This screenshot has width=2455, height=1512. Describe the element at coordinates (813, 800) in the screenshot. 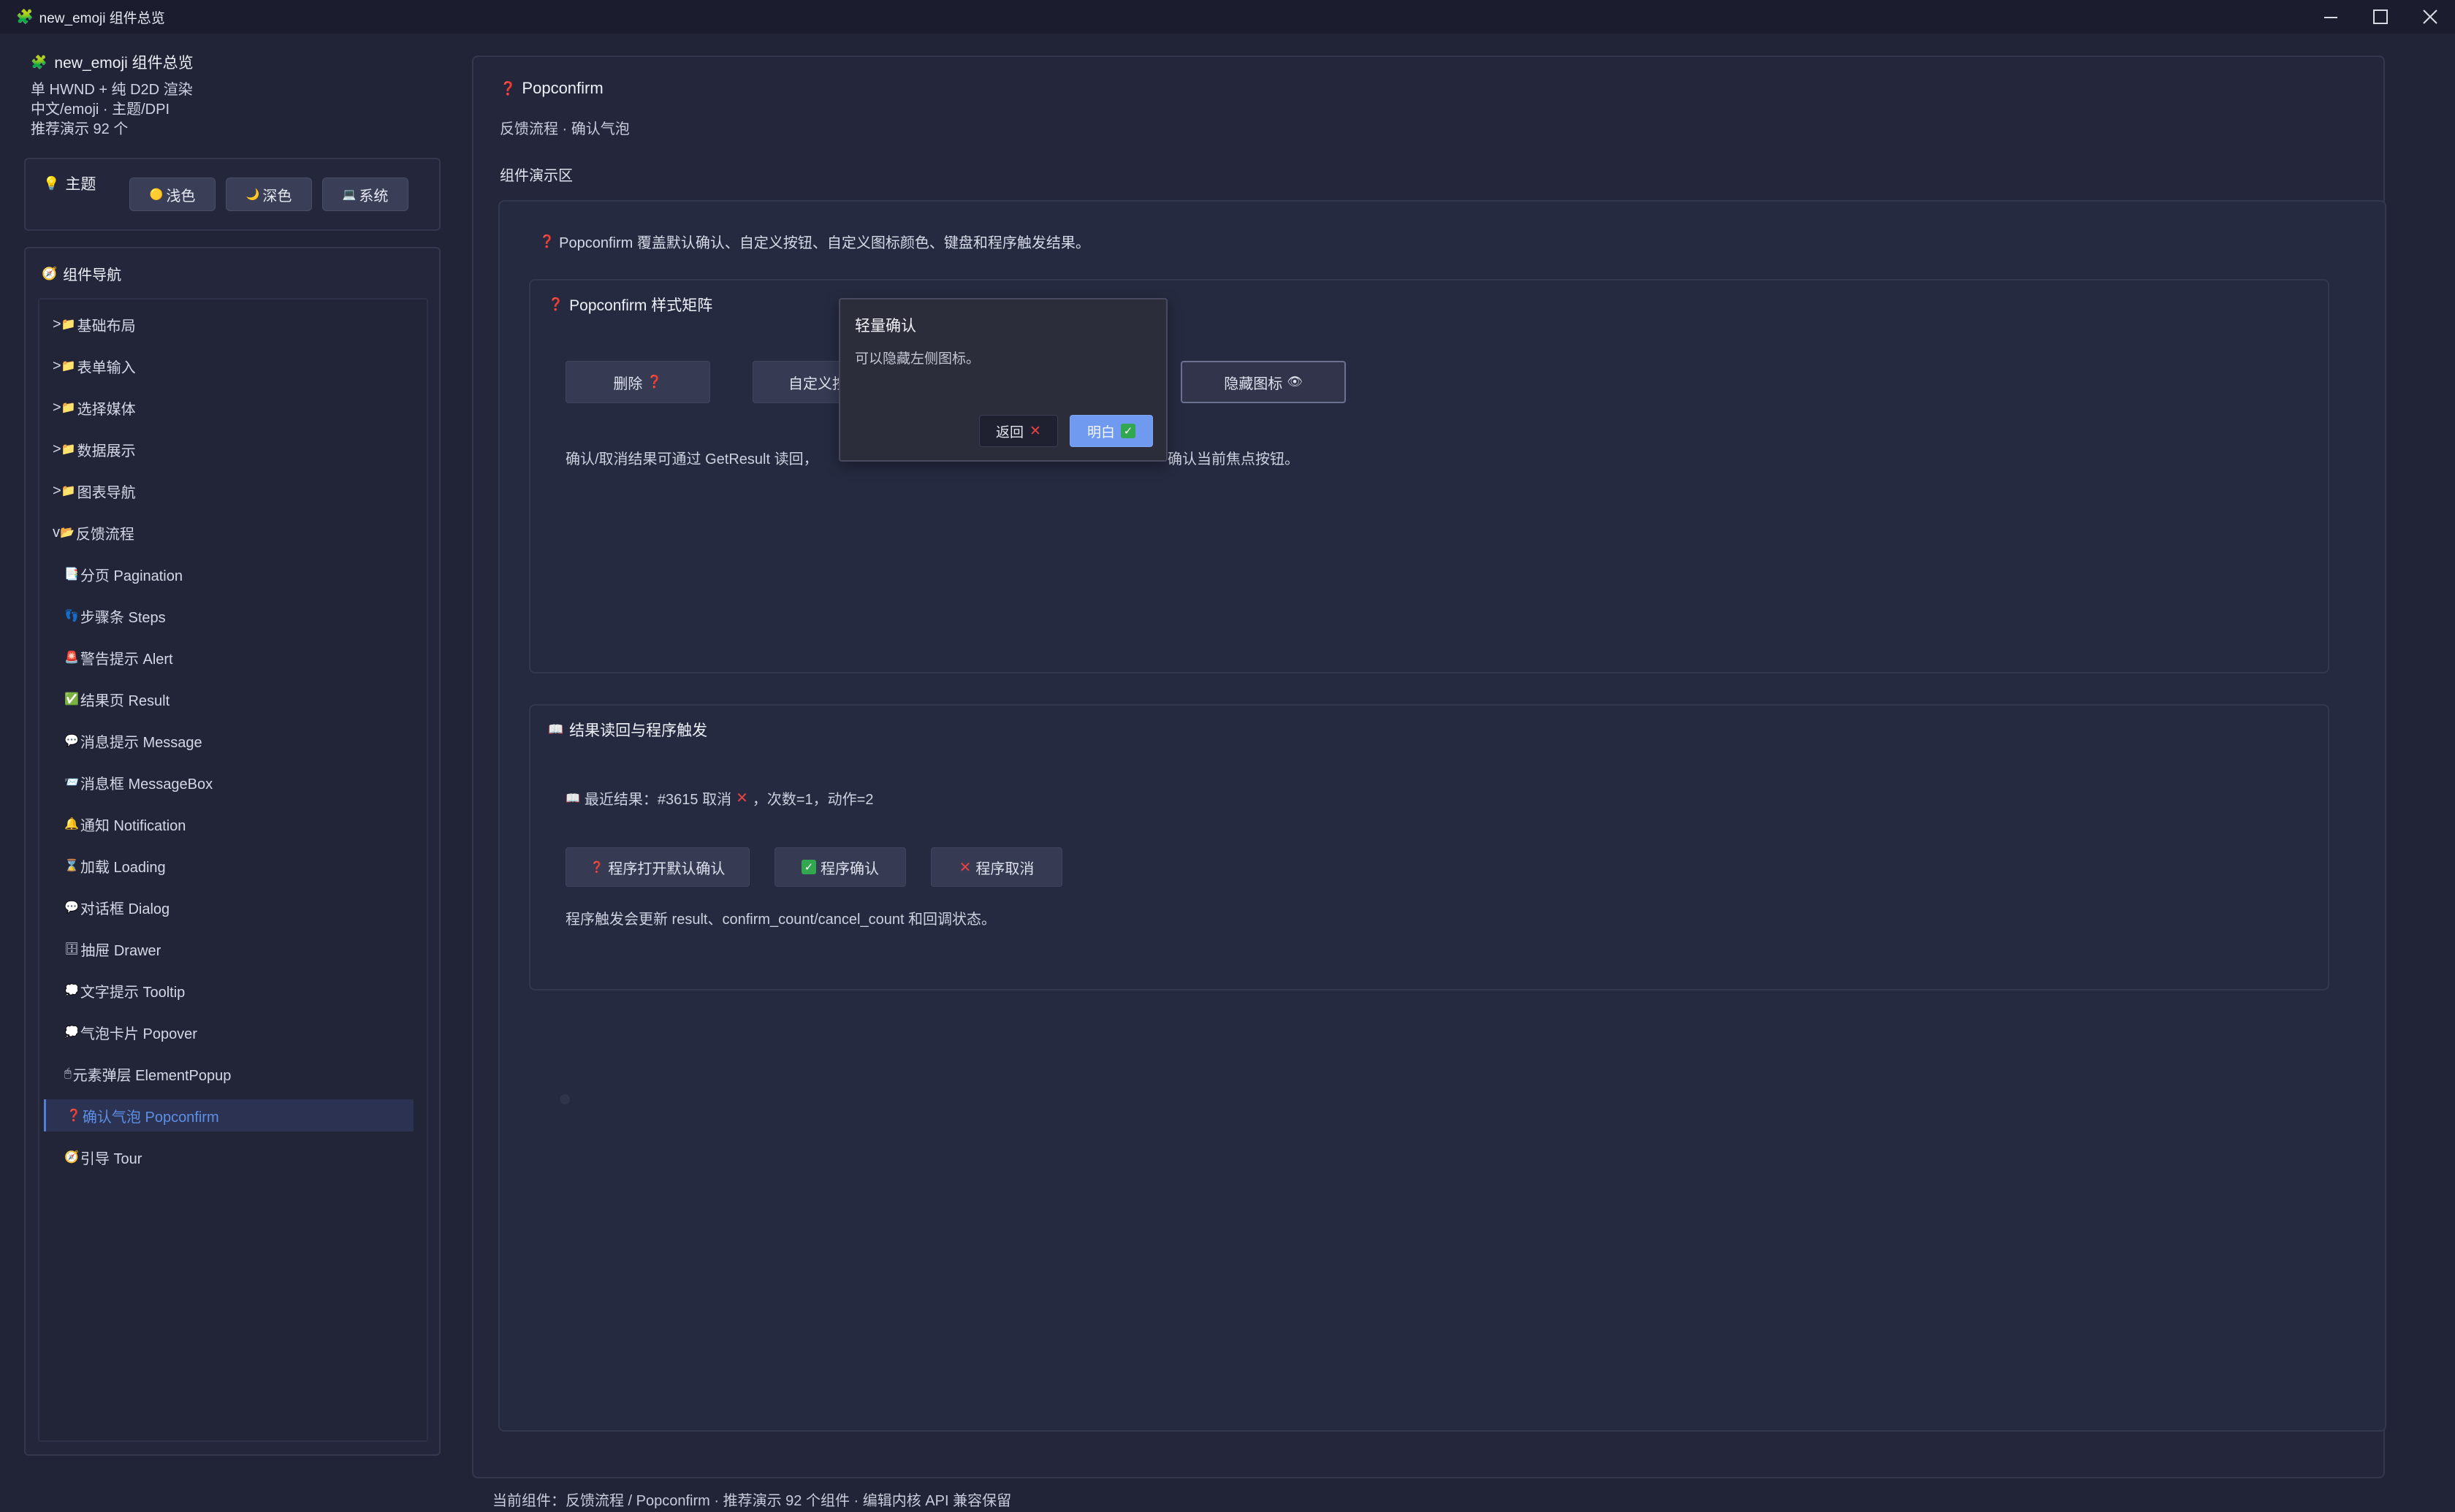

I see `latest-result-suffix: ，次数=1，动作=2` at that location.